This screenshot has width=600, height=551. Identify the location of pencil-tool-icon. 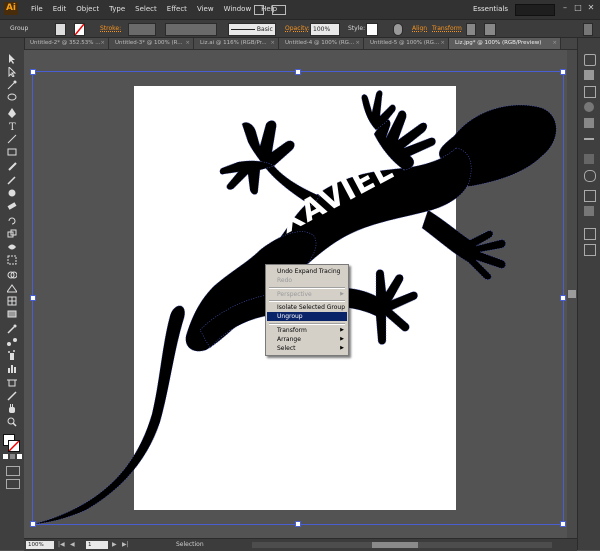
(12, 180).